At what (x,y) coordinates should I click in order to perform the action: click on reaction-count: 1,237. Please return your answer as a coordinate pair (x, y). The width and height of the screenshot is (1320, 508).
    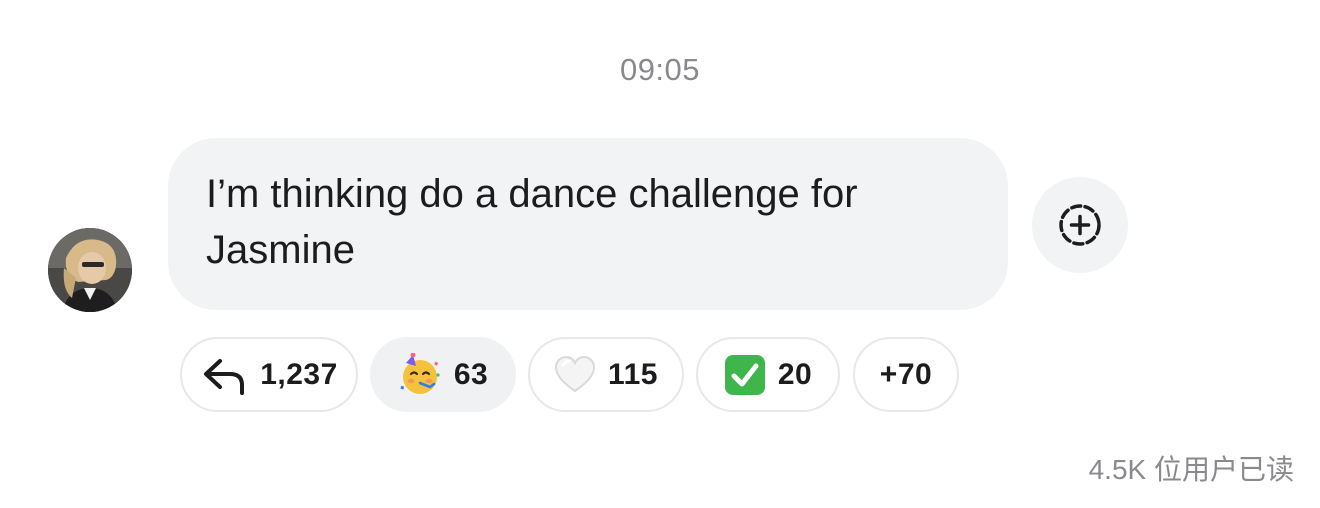
    Looking at the image, I should click on (299, 374).